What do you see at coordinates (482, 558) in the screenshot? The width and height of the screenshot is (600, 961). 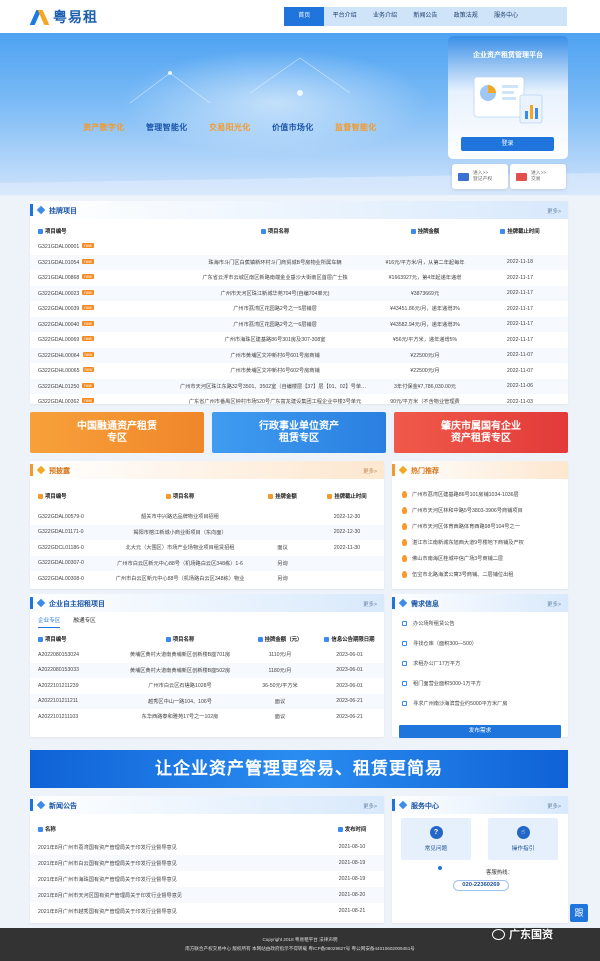 I see `hot-item: 佛山市南海区桂城中信广场3号商铺二层` at bounding box center [482, 558].